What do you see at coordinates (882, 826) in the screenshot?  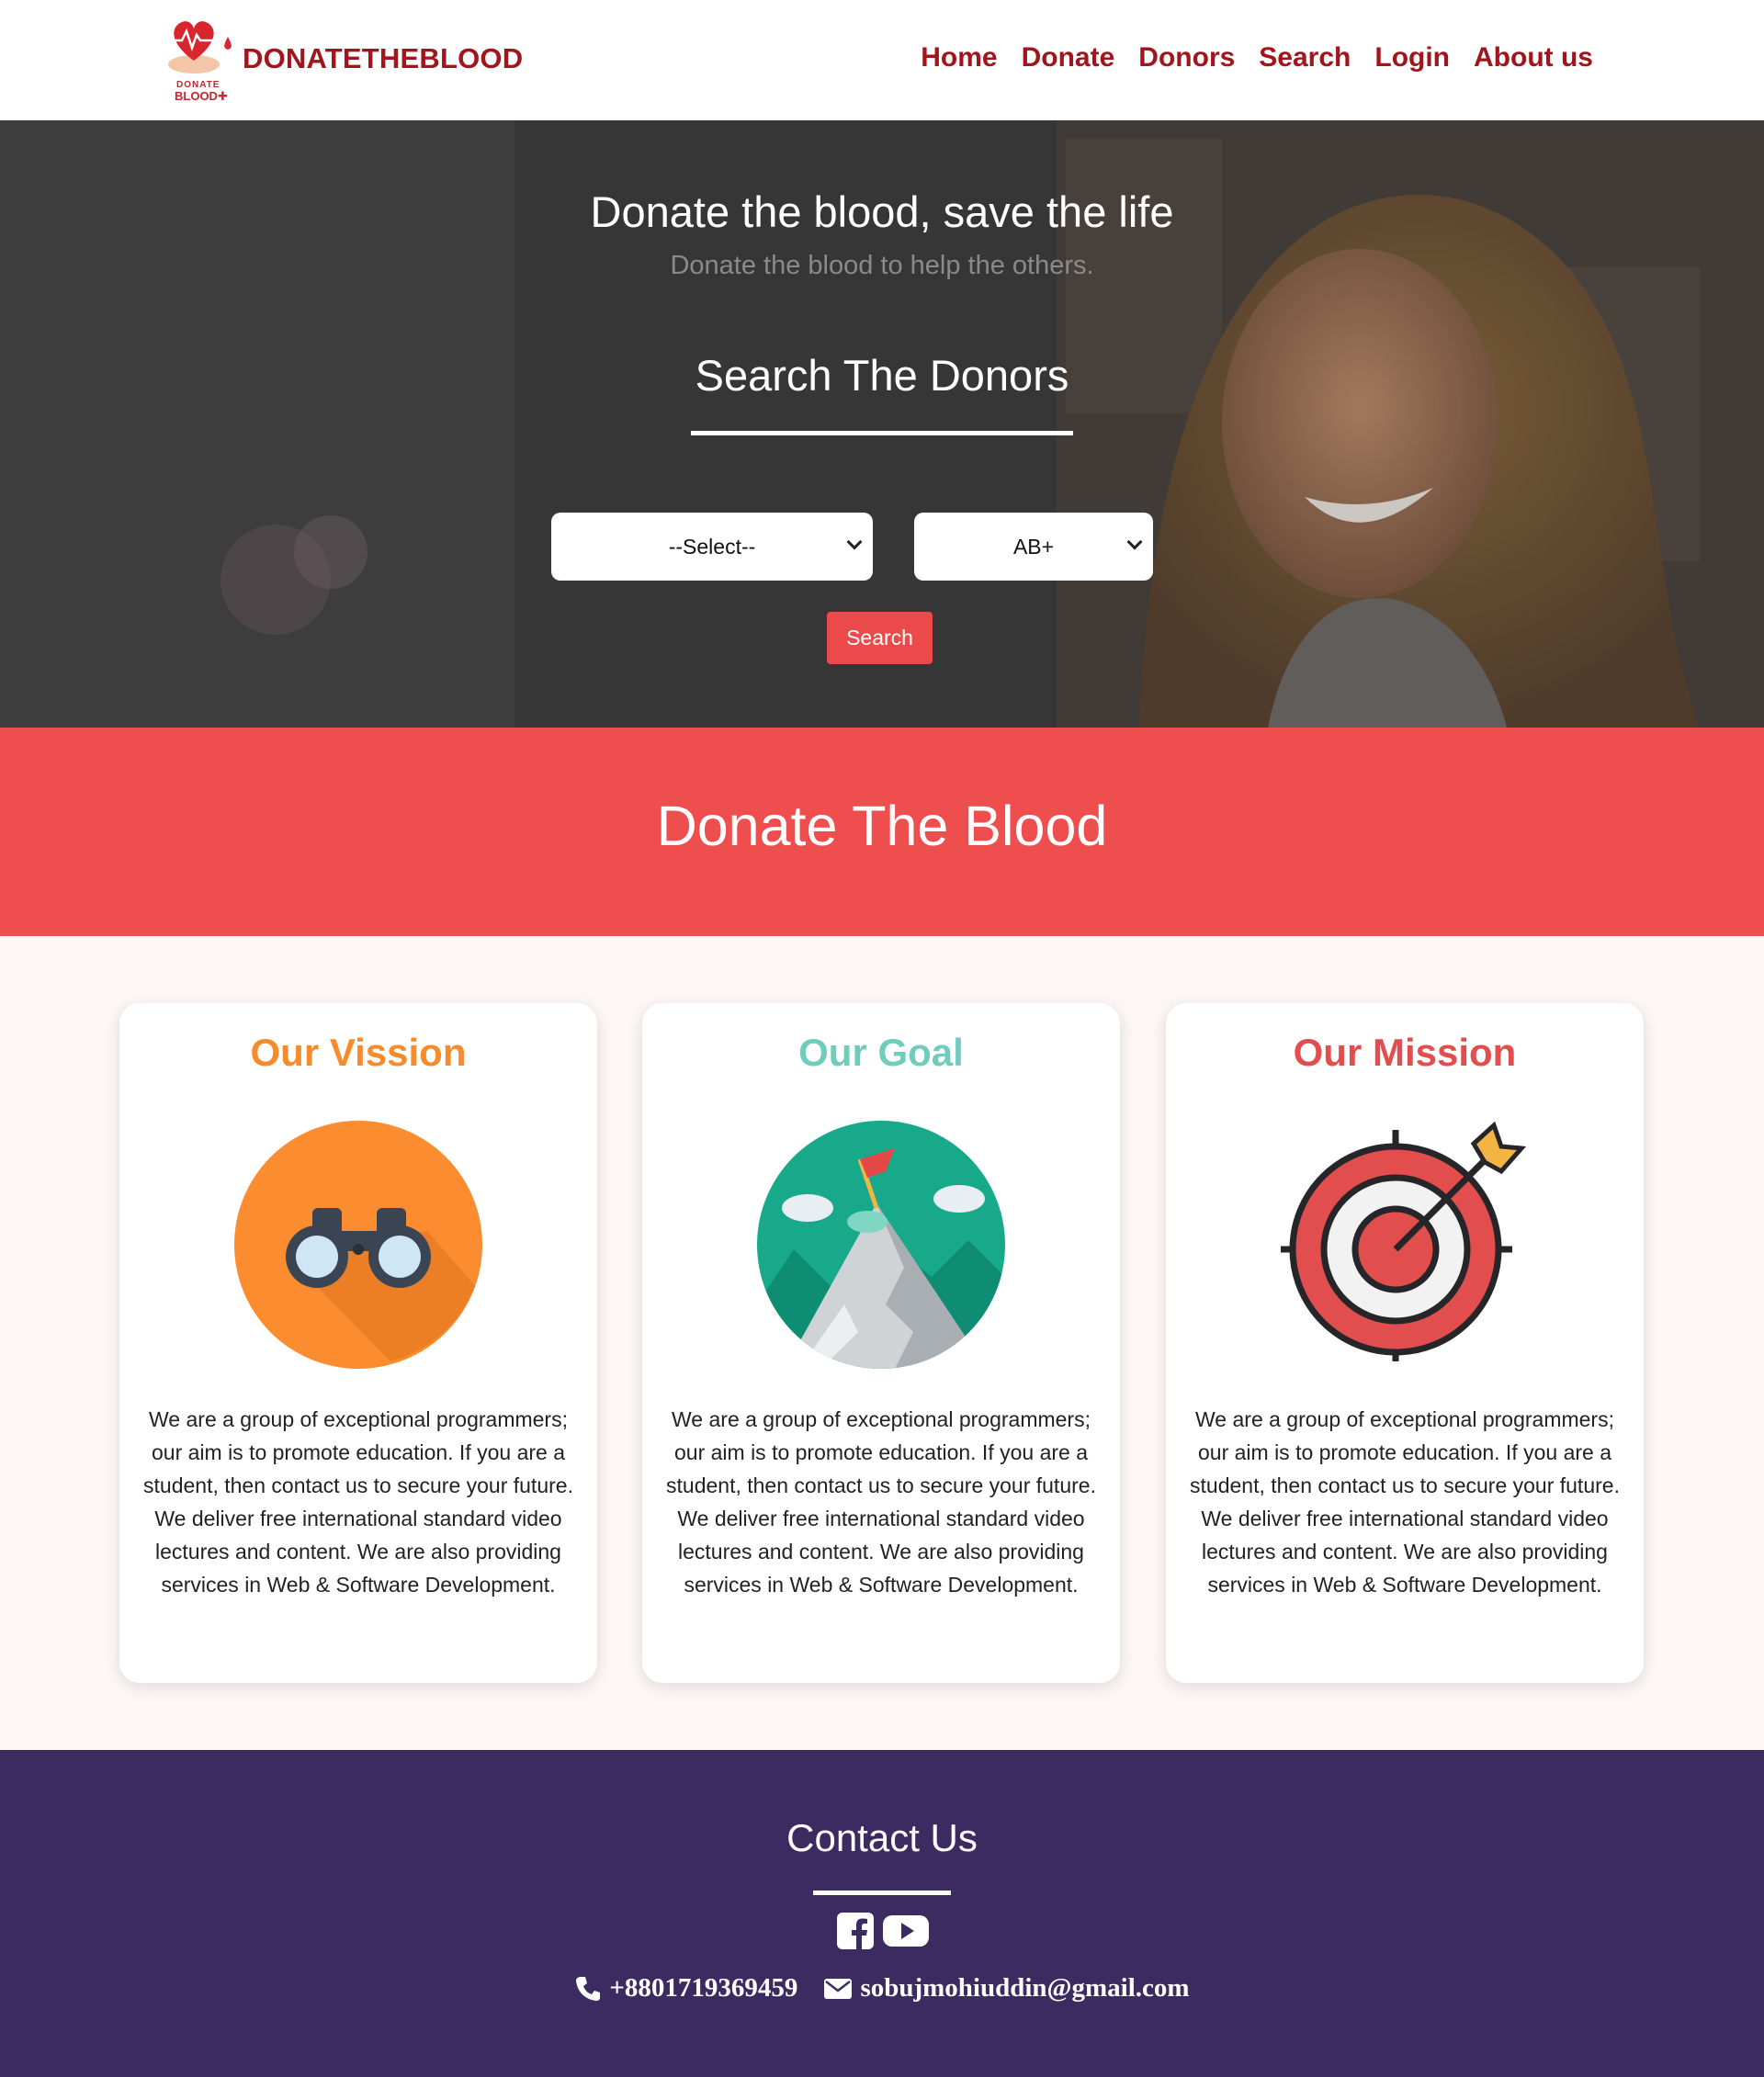 I see `donate-banner-title: Donate The Blood` at bounding box center [882, 826].